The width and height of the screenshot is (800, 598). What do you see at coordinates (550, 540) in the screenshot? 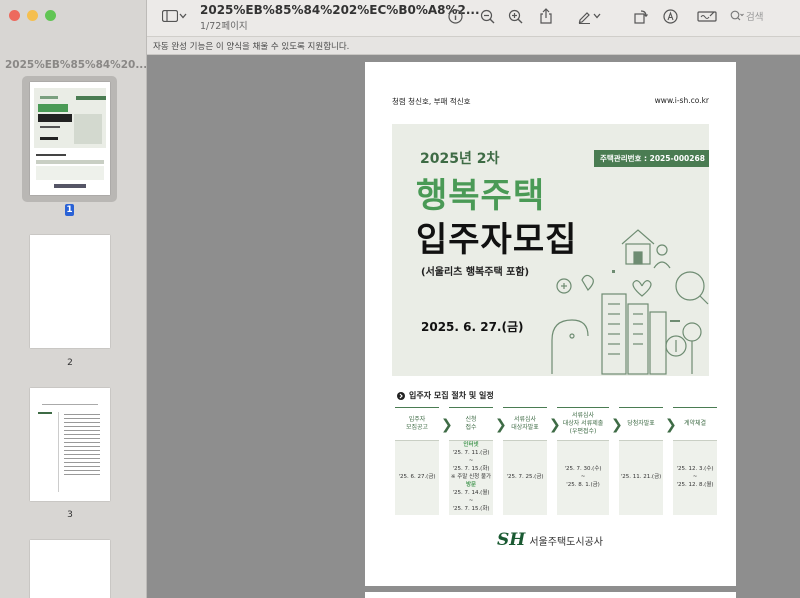
I see `sh-logo: SH 서울주택도시공사` at bounding box center [550, 540].